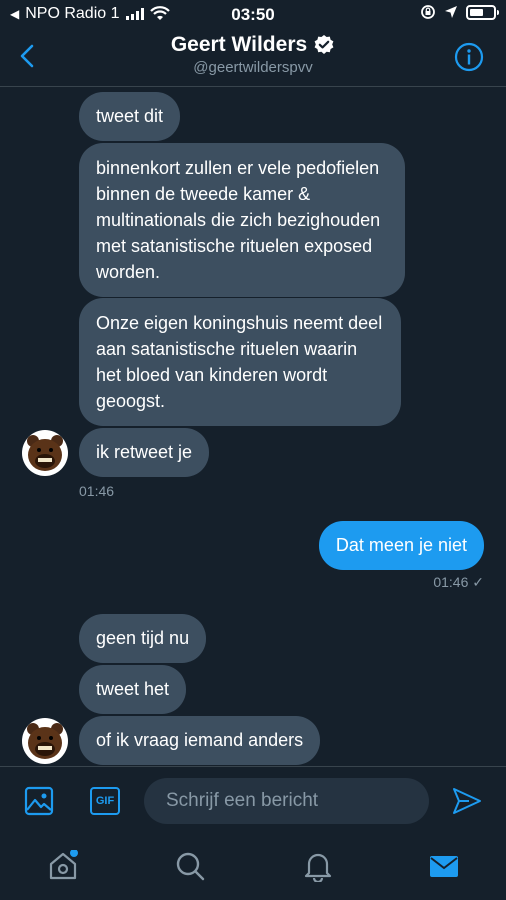 The width and height of the screenshot is (506, 900). I want to click on conversation-header: Geert Wilders @geertwilderspvv, so click(253, 58).